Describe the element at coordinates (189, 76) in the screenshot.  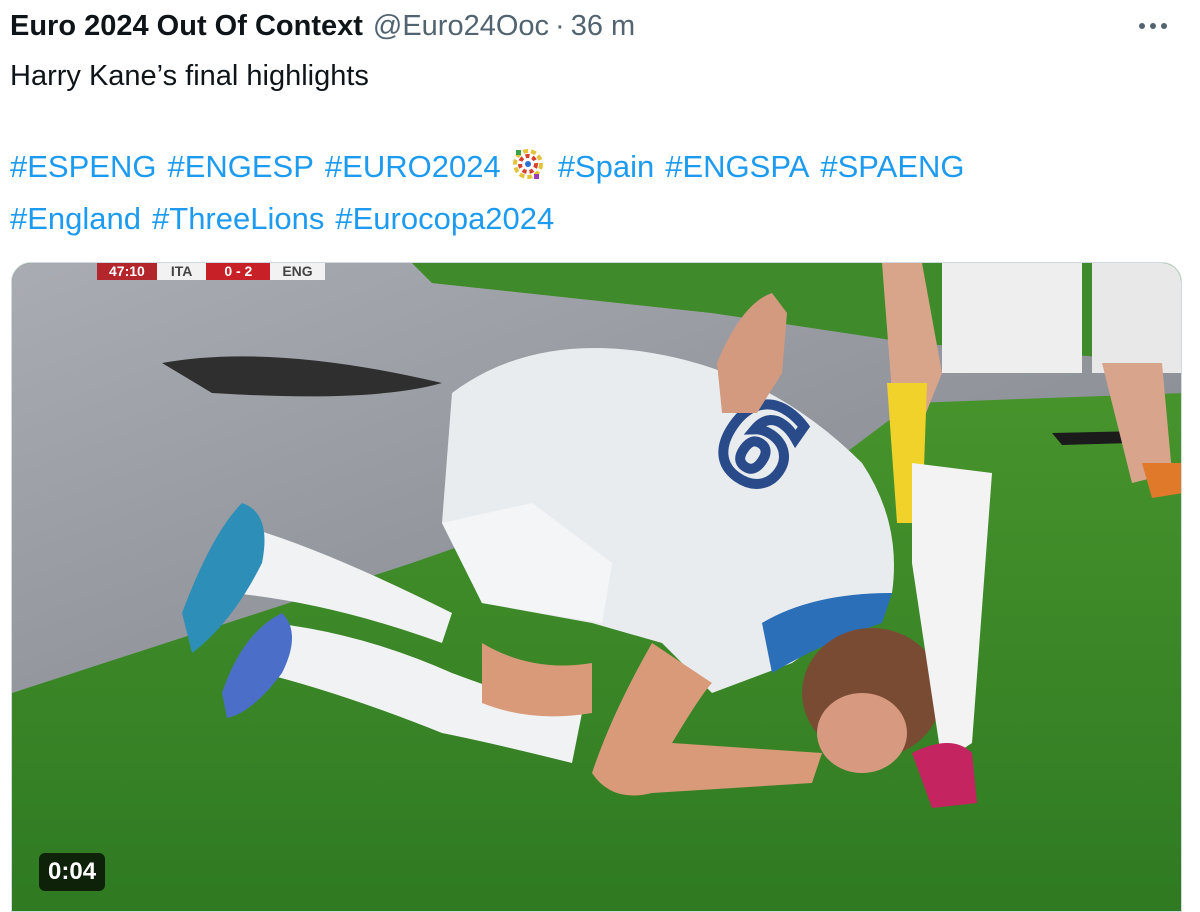
I see `tweet-text: Harry Kane’s final highlights` at that location.